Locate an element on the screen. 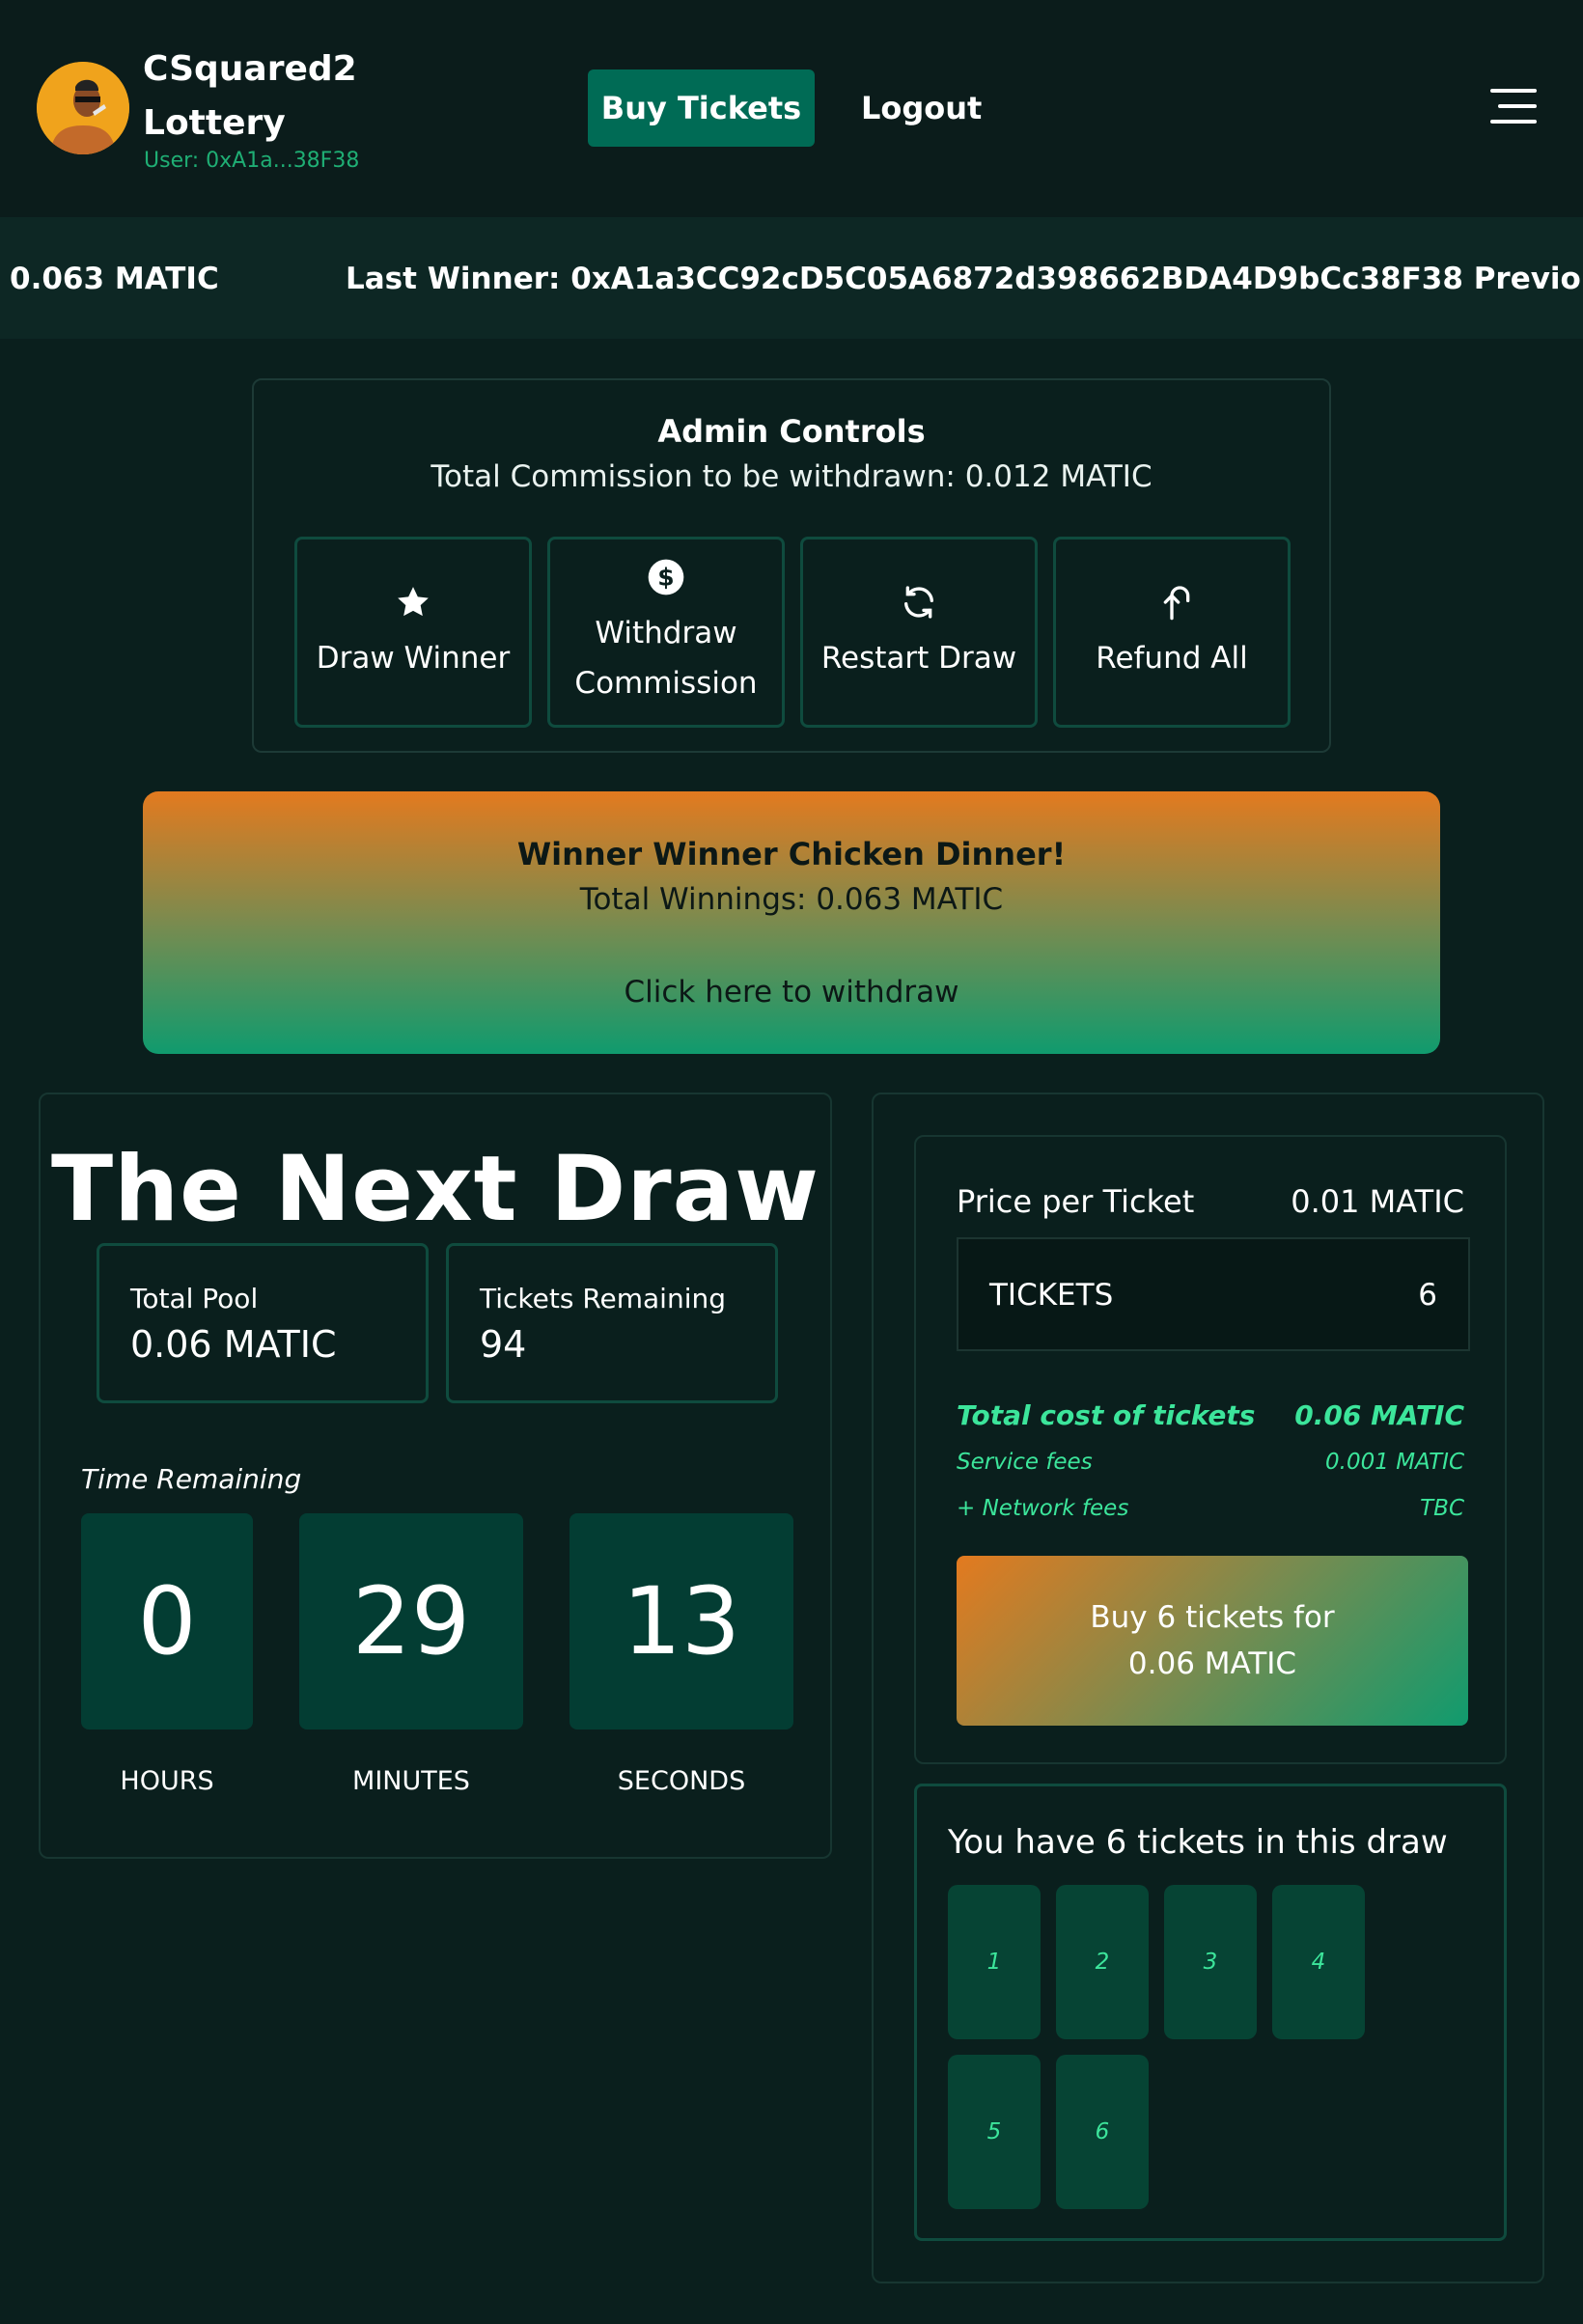 Image resolution: width=1583 pixels, height=2324 pixels. time-remaining-label: Time Remaining is located at coordinates (191, 1479).